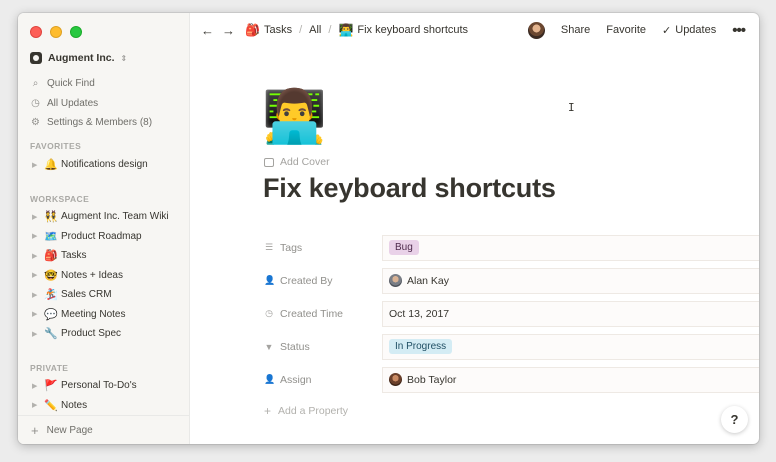  What do you see at coordinates (103, 429) in the screenshot?
I see `new-page-button: + New Page` at bounding box center [103, 429].